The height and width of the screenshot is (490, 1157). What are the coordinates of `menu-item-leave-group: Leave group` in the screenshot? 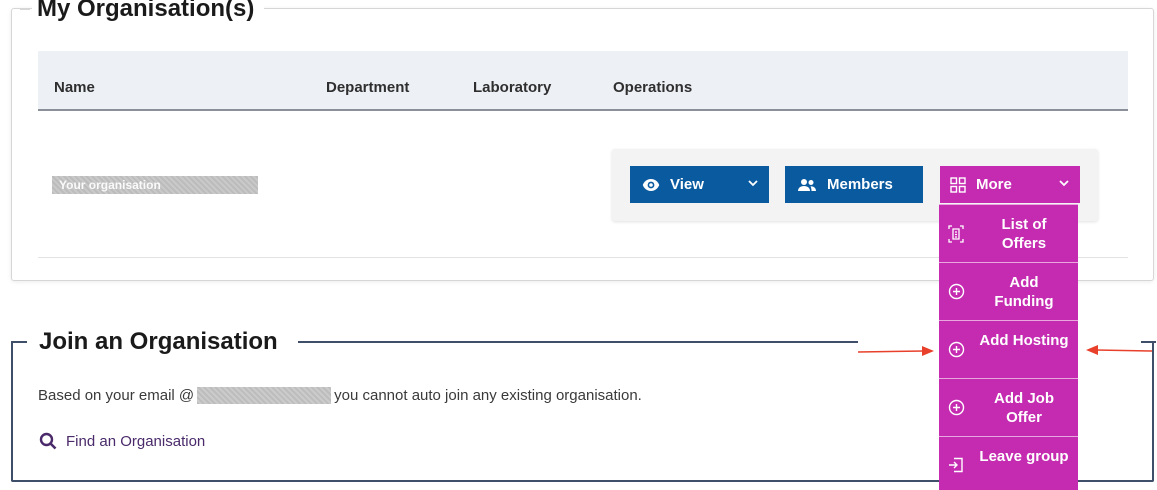 It's located at (1008, 463).